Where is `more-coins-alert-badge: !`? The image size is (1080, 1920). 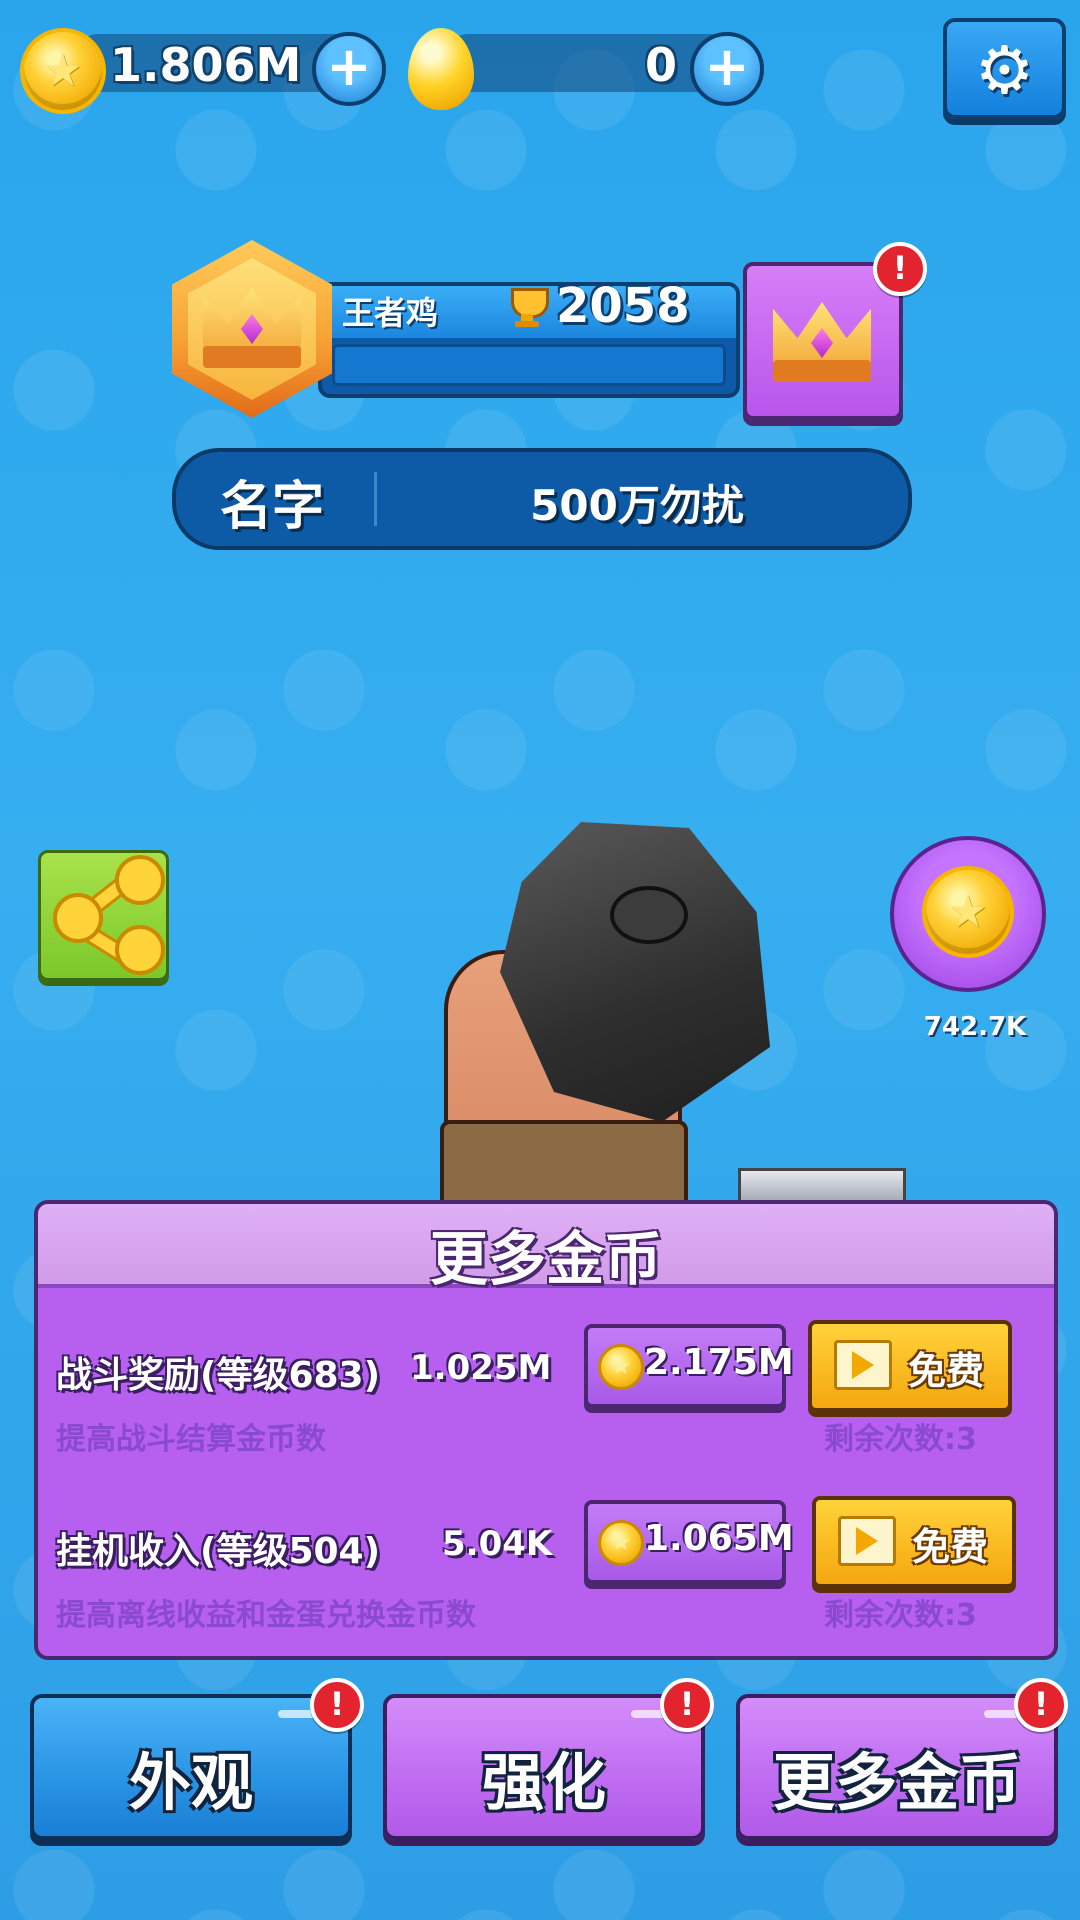
more-coins-alert-badge: ! is located at coordinates (1041, 1705).